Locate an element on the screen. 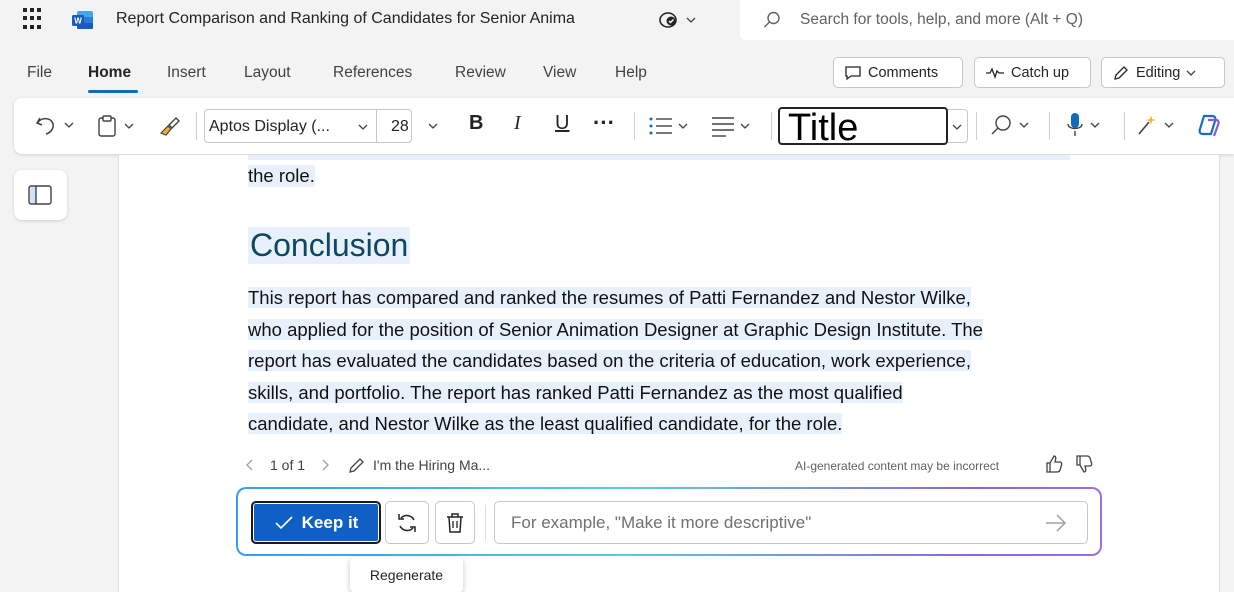  undo-icon is located at coordinates (44, 126).